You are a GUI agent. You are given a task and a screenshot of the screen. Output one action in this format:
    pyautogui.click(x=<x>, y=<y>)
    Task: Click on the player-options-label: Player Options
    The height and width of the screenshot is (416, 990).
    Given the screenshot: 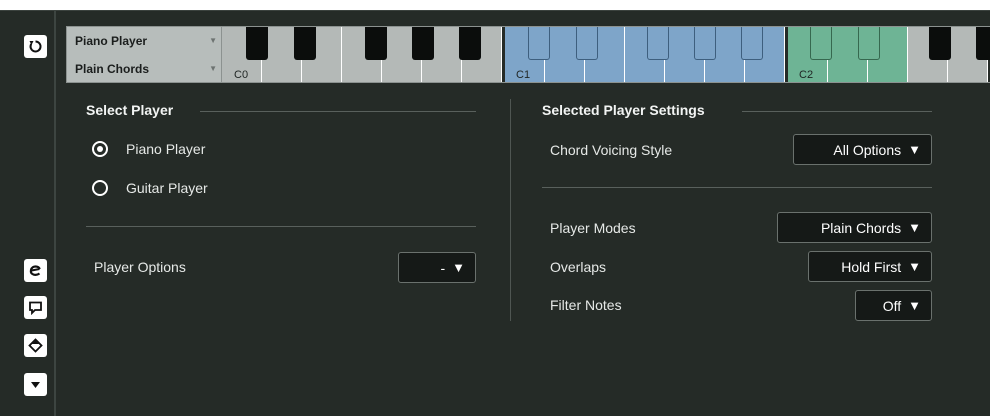 What is the action you would take?
    pyautogui.click(x=140, y=267)
    